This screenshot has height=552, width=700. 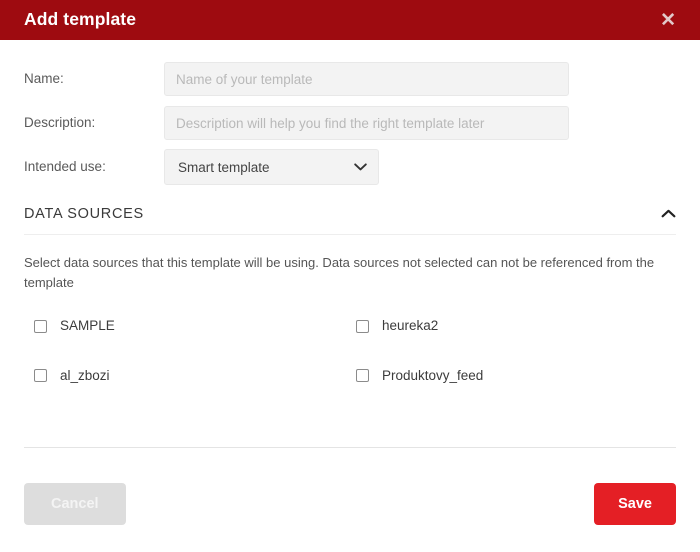 What do you see at coordinates (350, 351) in the screenshot?
I see `data-sources-list: SAMPLE heureka2 al_zbozi Produktovy_feed` at bounding box center [350, 351].